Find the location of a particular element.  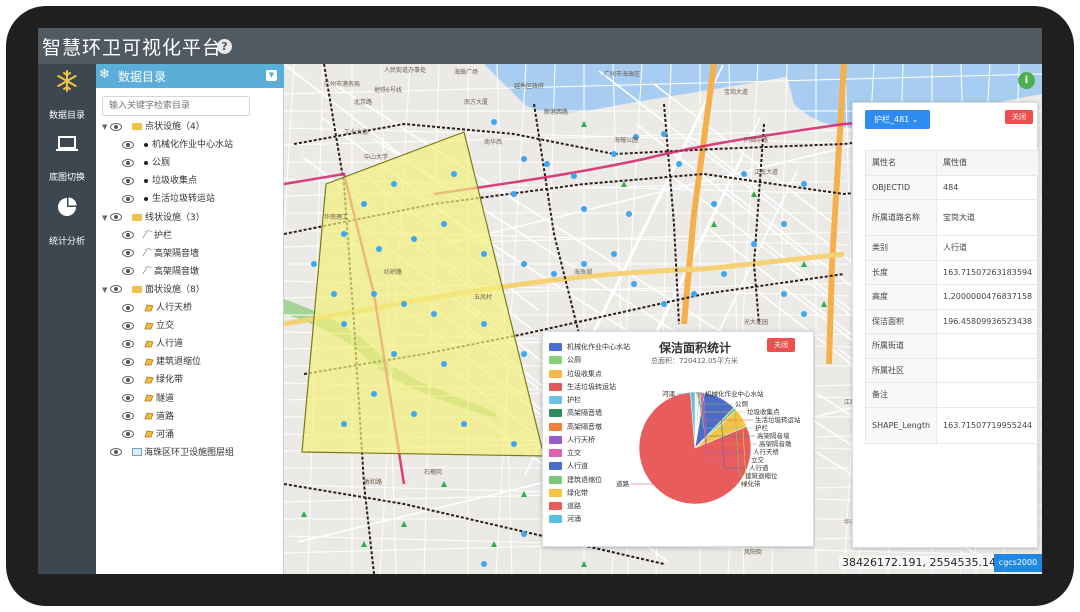

attribute-row: 所属道路名称 宝岗大道 is located at coordinates (952, 217).